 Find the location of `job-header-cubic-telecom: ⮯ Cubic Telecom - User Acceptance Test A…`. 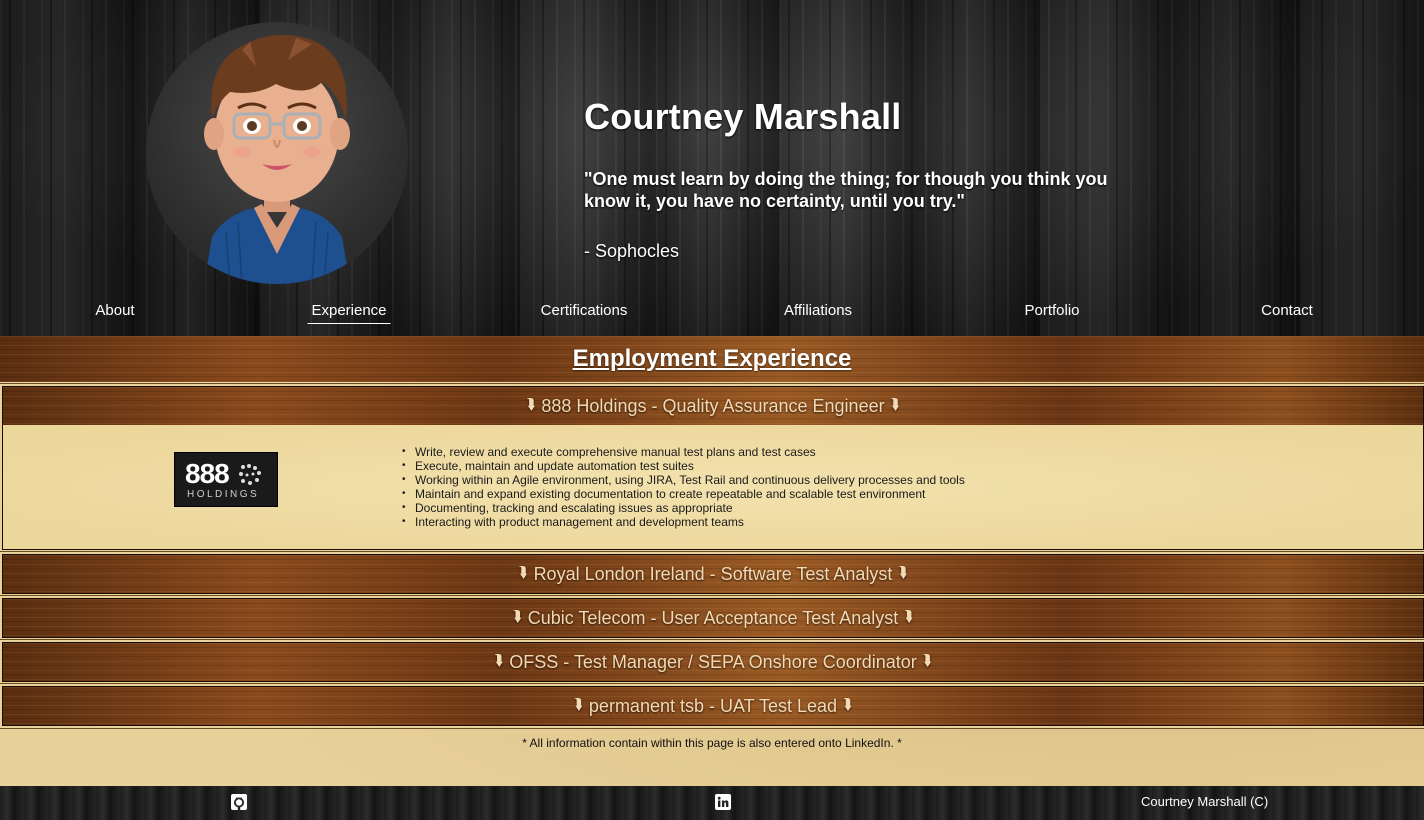

job-header-cubic-telecom: ⮯ Cubic Telecom - User Acceptance Test A… is located at coordinates (713, 618).